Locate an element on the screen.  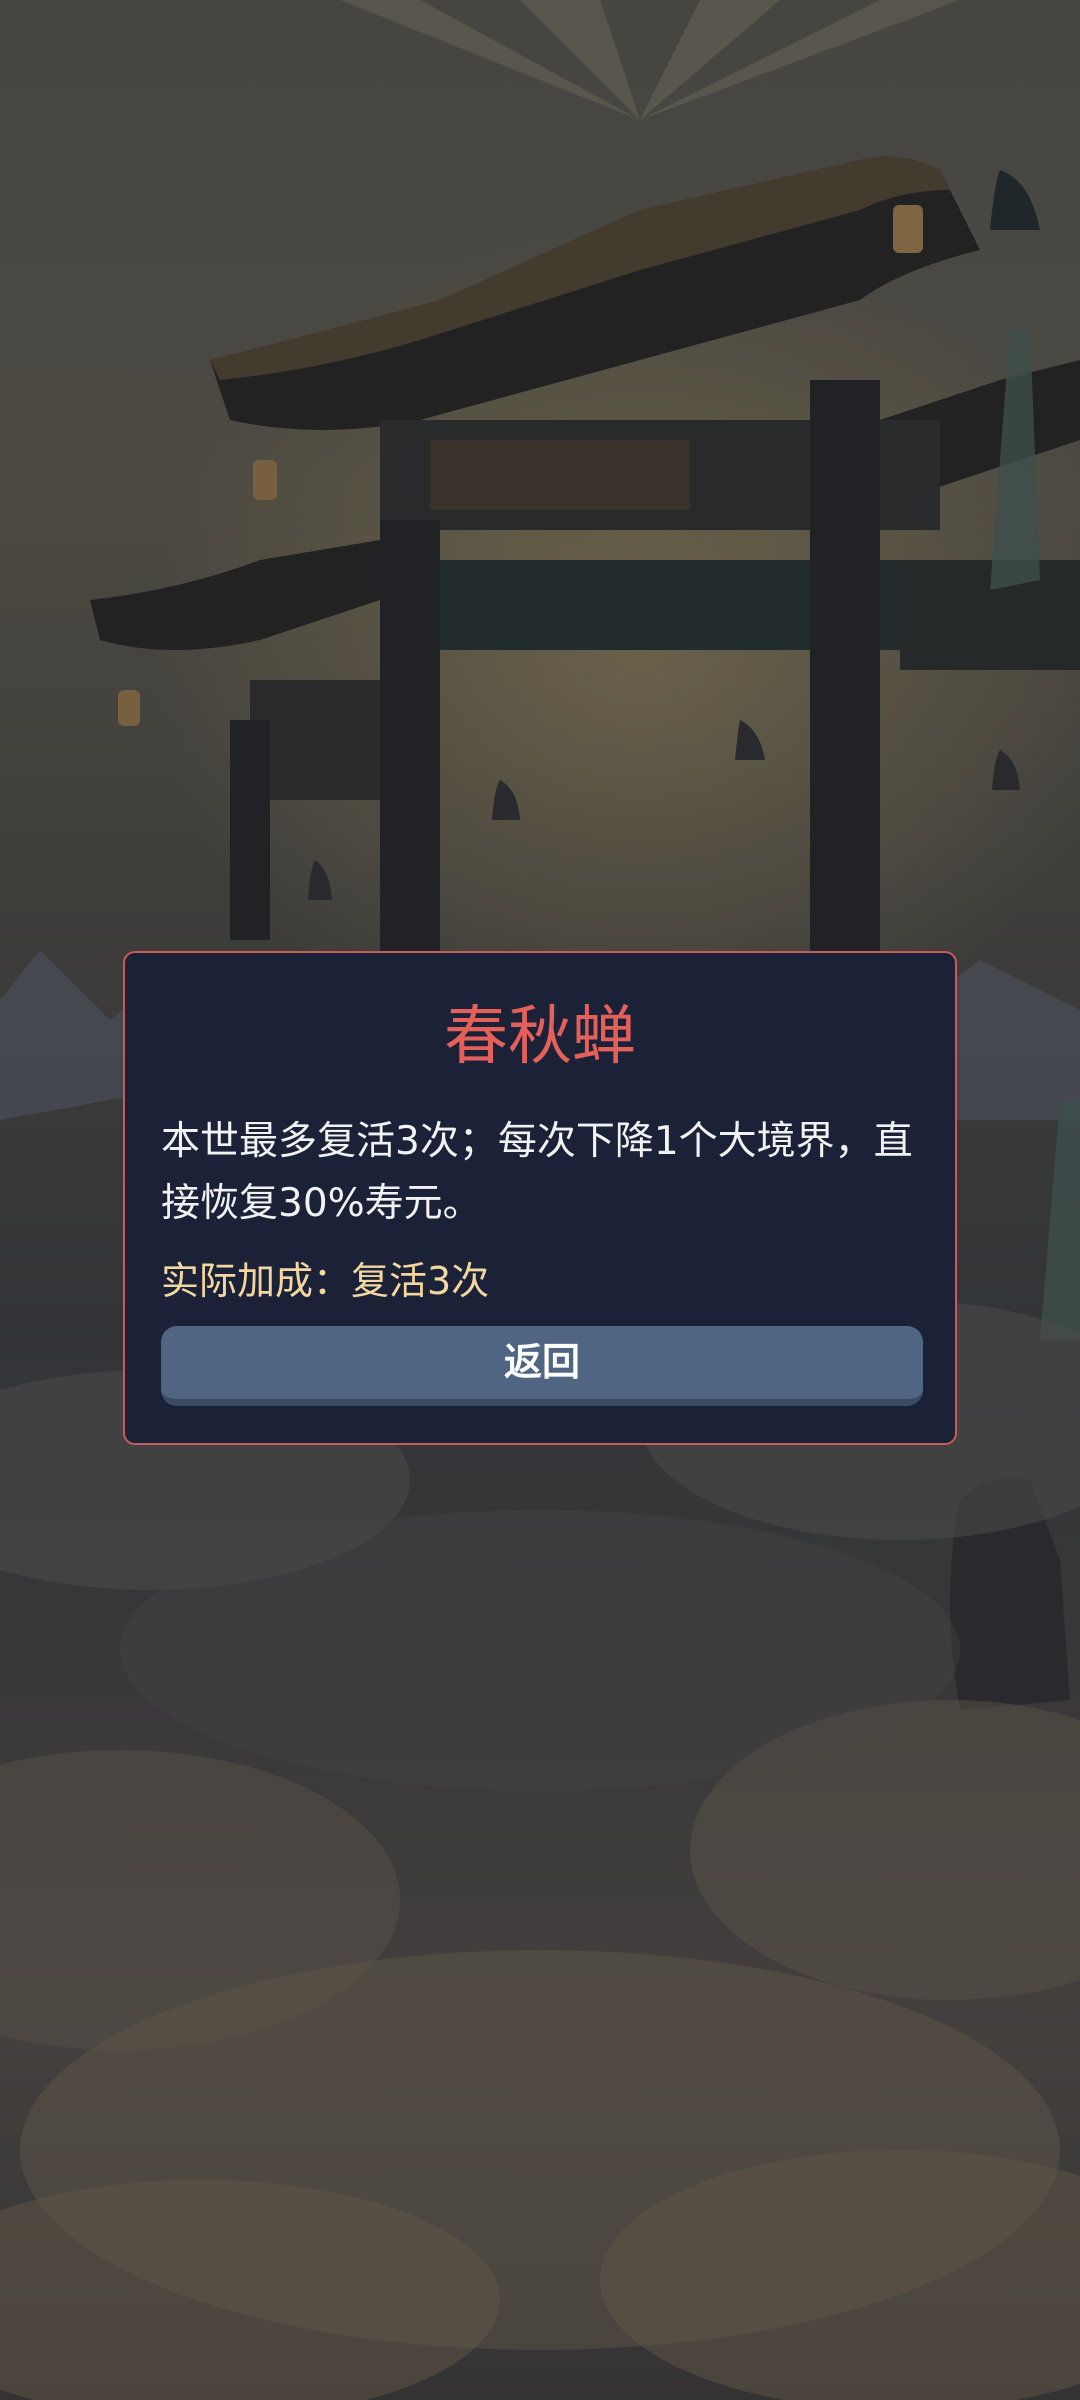
back-button: 返回 is located at coordinates (542, 1366).